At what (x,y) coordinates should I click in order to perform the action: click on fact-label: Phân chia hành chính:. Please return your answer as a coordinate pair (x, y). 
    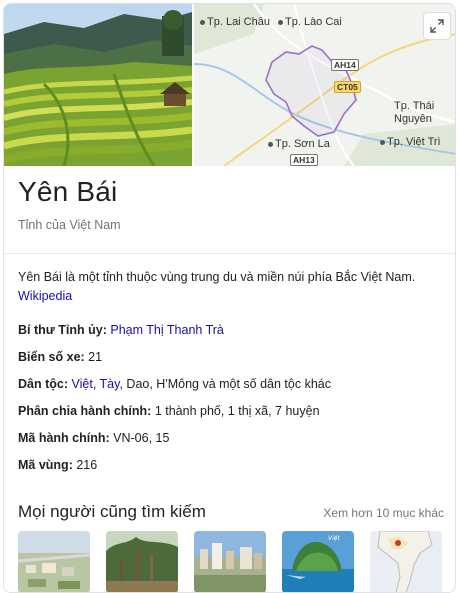
    Looking at the image, I should click on (85, 411).